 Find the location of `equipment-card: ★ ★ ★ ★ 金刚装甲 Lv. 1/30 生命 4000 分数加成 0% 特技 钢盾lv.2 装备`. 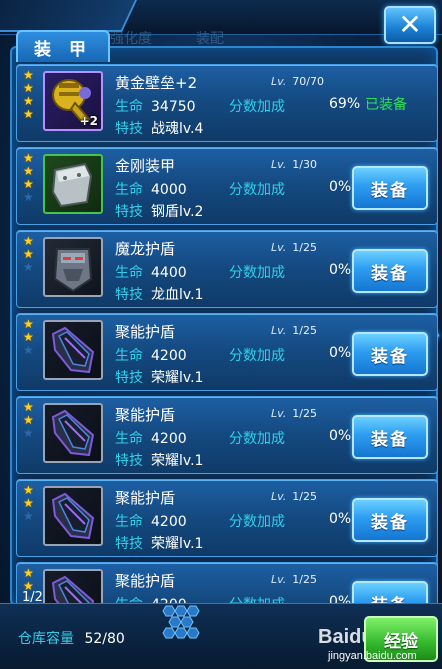

equipment-card: ★ ★ ★ ★ 金刚装甲 Lv. 1/30 生命 4000 分数加成 0% 特技 钢盾lv.2 装备 is located at coordinates (227, 186).